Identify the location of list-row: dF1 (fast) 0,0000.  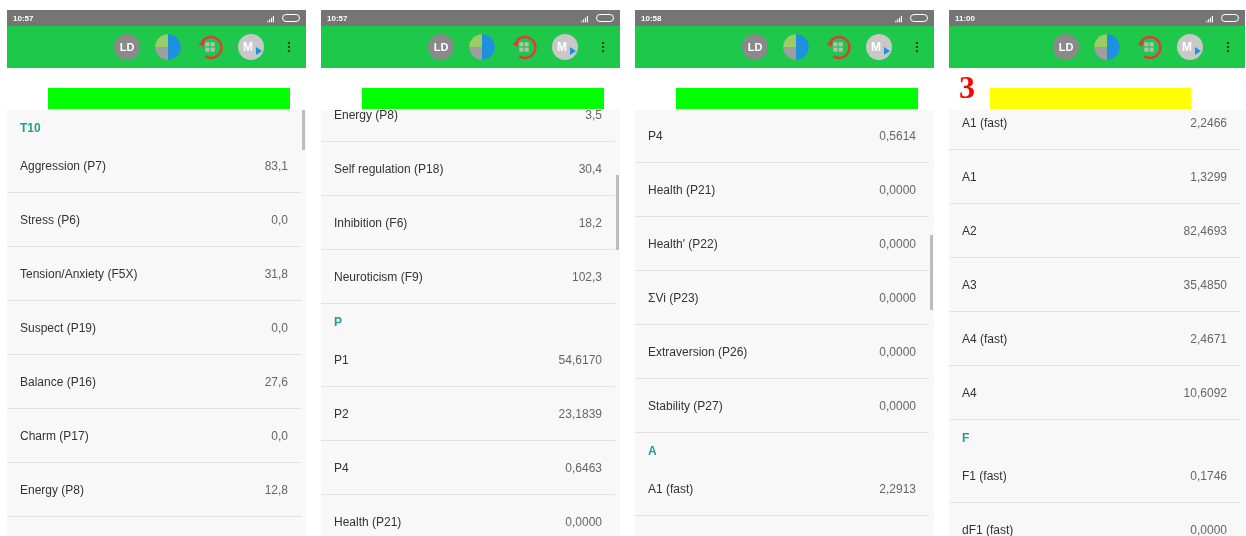
(1094, 519).